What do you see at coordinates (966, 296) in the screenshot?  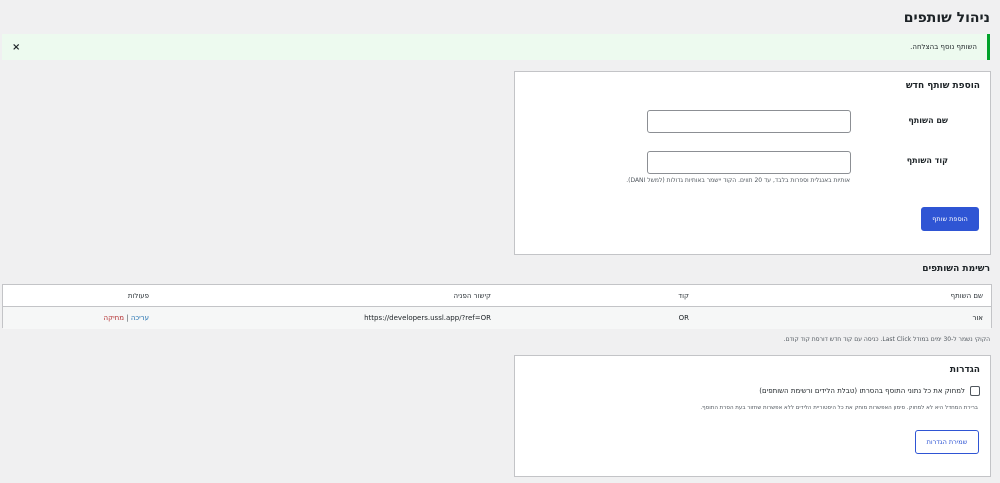 I see `column-header-name: שם השותף` at bounding box center [966, 296].